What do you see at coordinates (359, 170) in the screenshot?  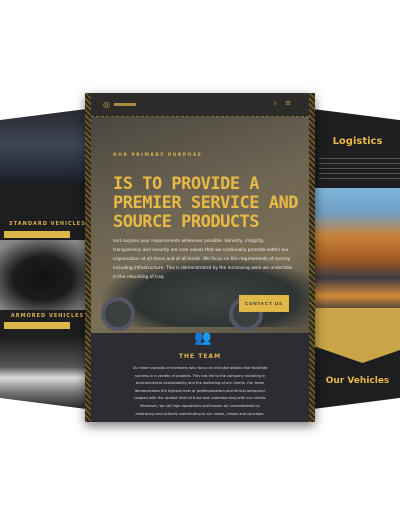 I see `logistics-text` at bounding box center [359, 170].